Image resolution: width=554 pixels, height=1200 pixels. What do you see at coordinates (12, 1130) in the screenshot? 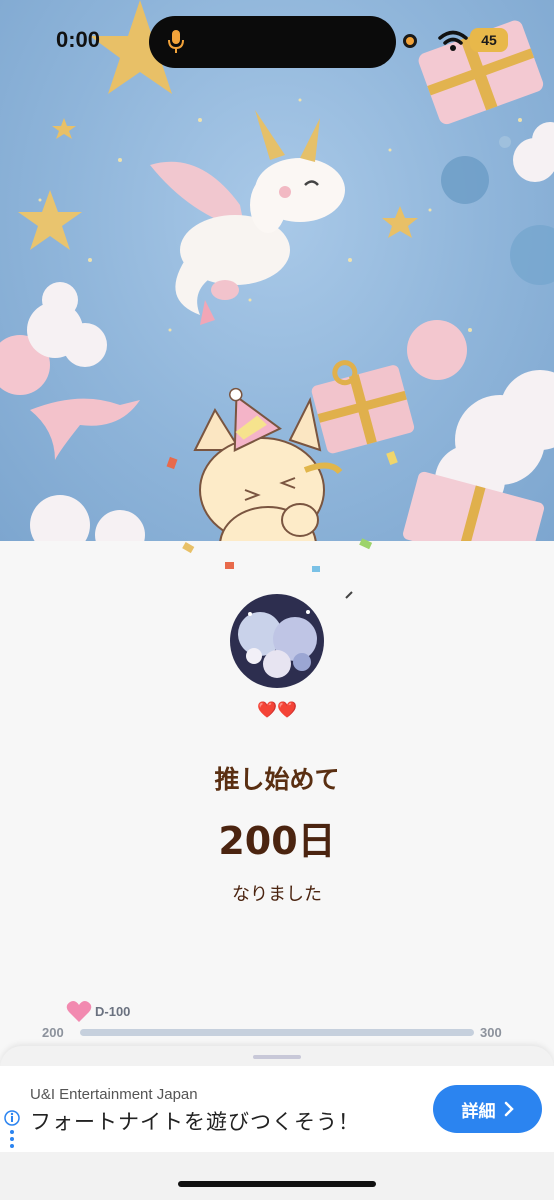
I see `ad-info-icon` at bounding box center [12, 1130].